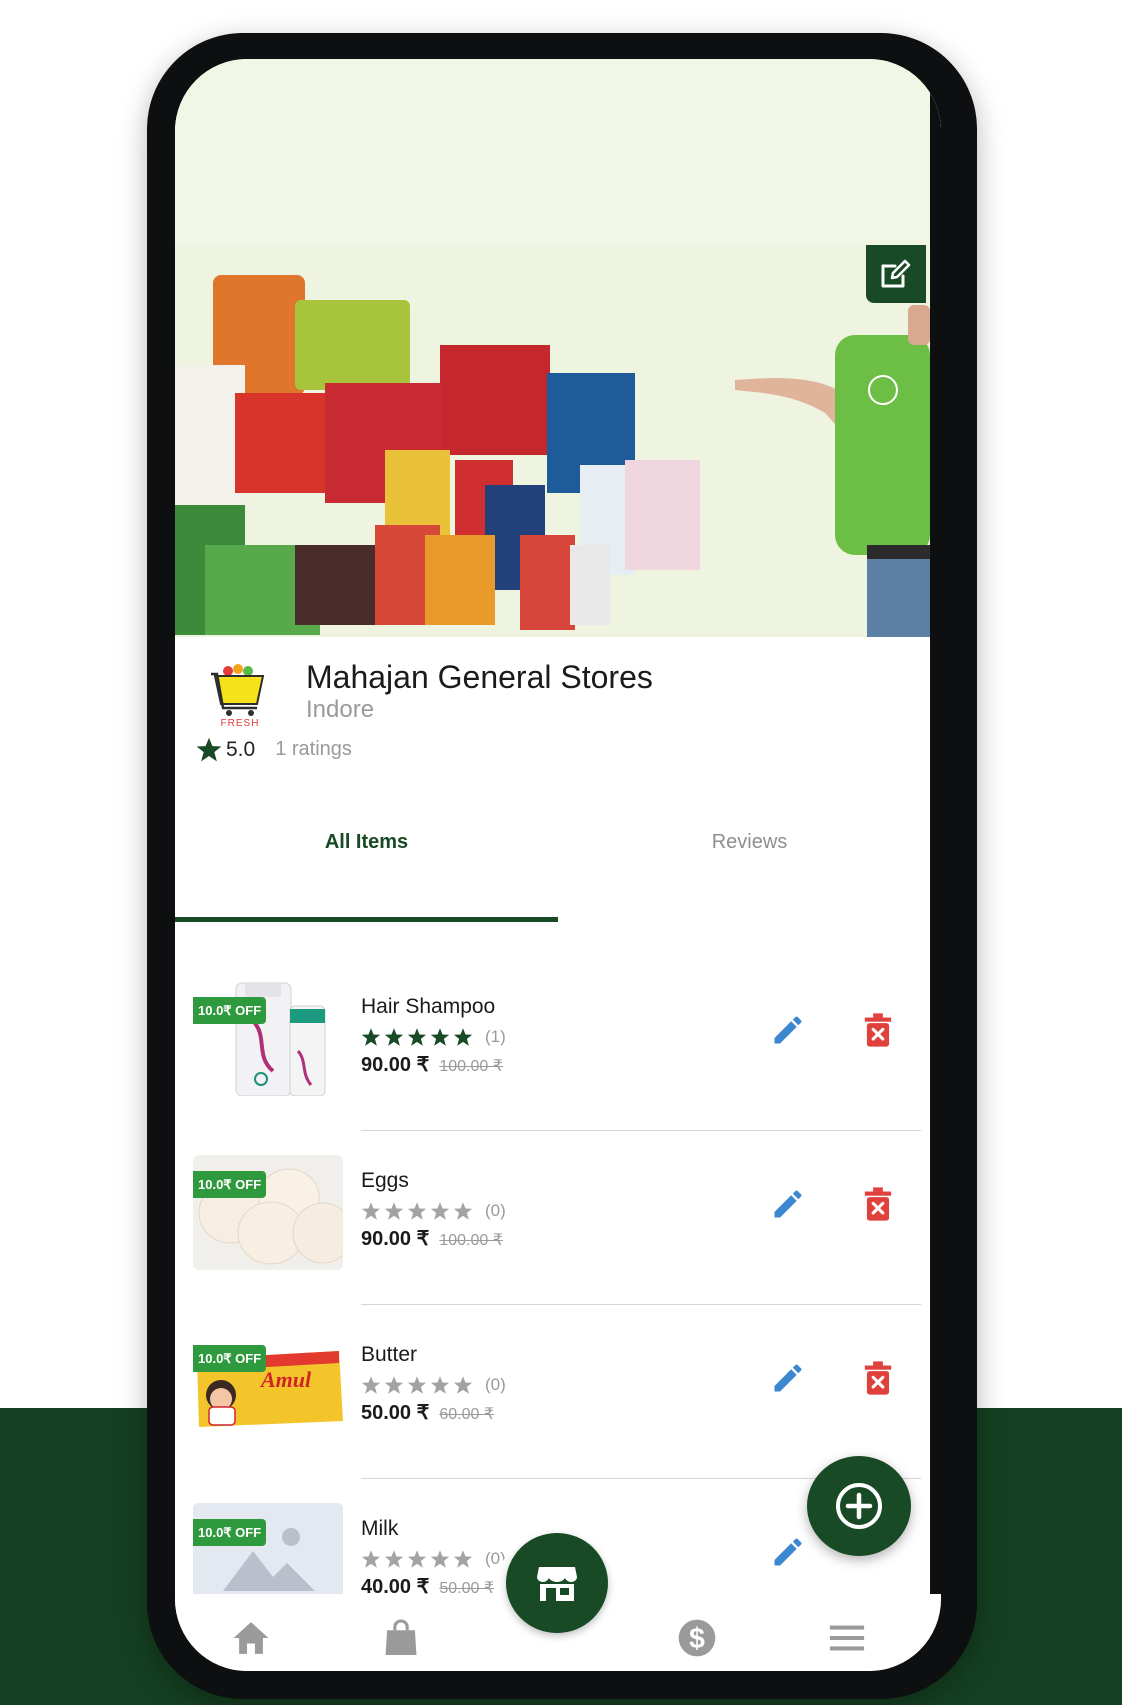 The image size is (1122, 1705). What do you see at coordinates (380, 1528) in the screenshot?
I see `item-name: Milk` at bounding box center [380, 1528].